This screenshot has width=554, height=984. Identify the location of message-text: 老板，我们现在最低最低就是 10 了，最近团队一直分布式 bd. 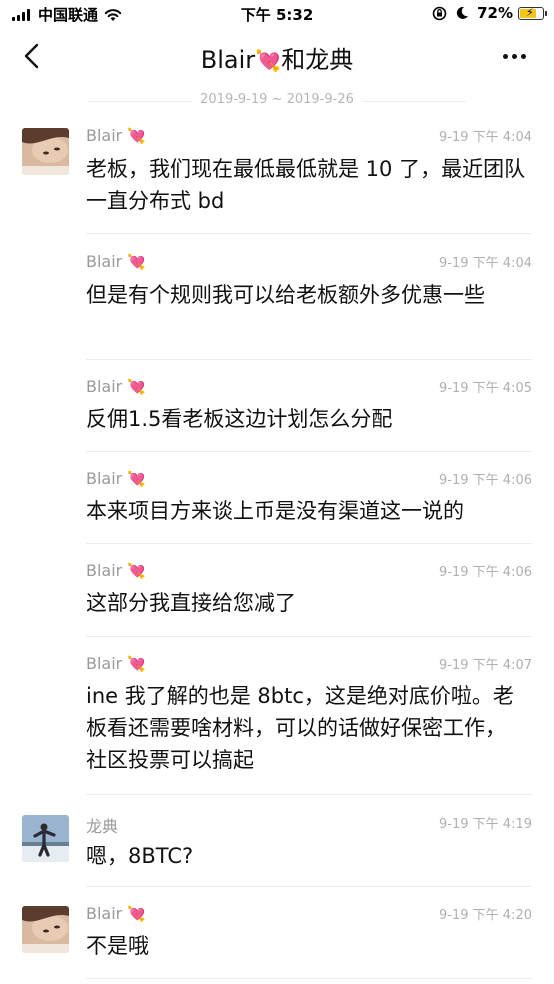
(306, 185).